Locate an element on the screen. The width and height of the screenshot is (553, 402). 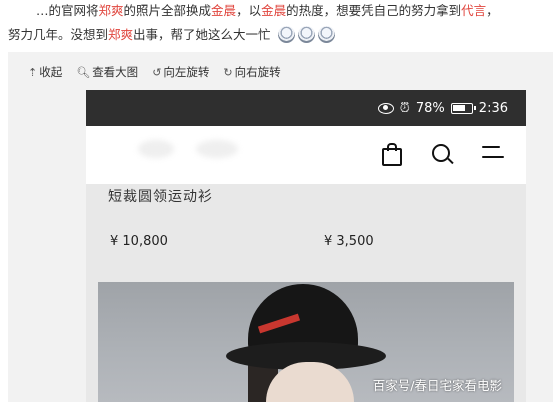
status-time: 2:36 is located at coordinates (493, 108).